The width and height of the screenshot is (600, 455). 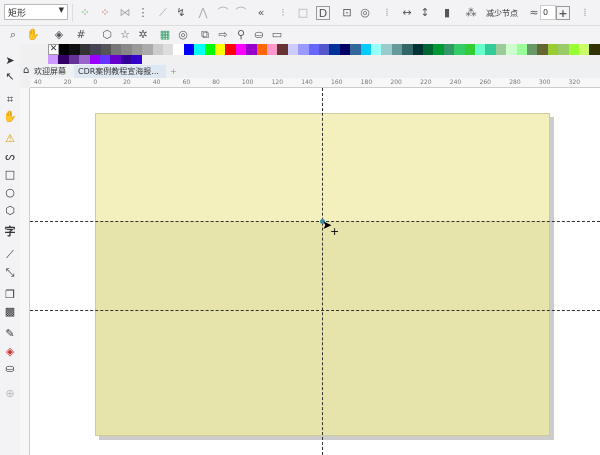 I want to click on star-icon: ☆, so click(x=125, y=35).